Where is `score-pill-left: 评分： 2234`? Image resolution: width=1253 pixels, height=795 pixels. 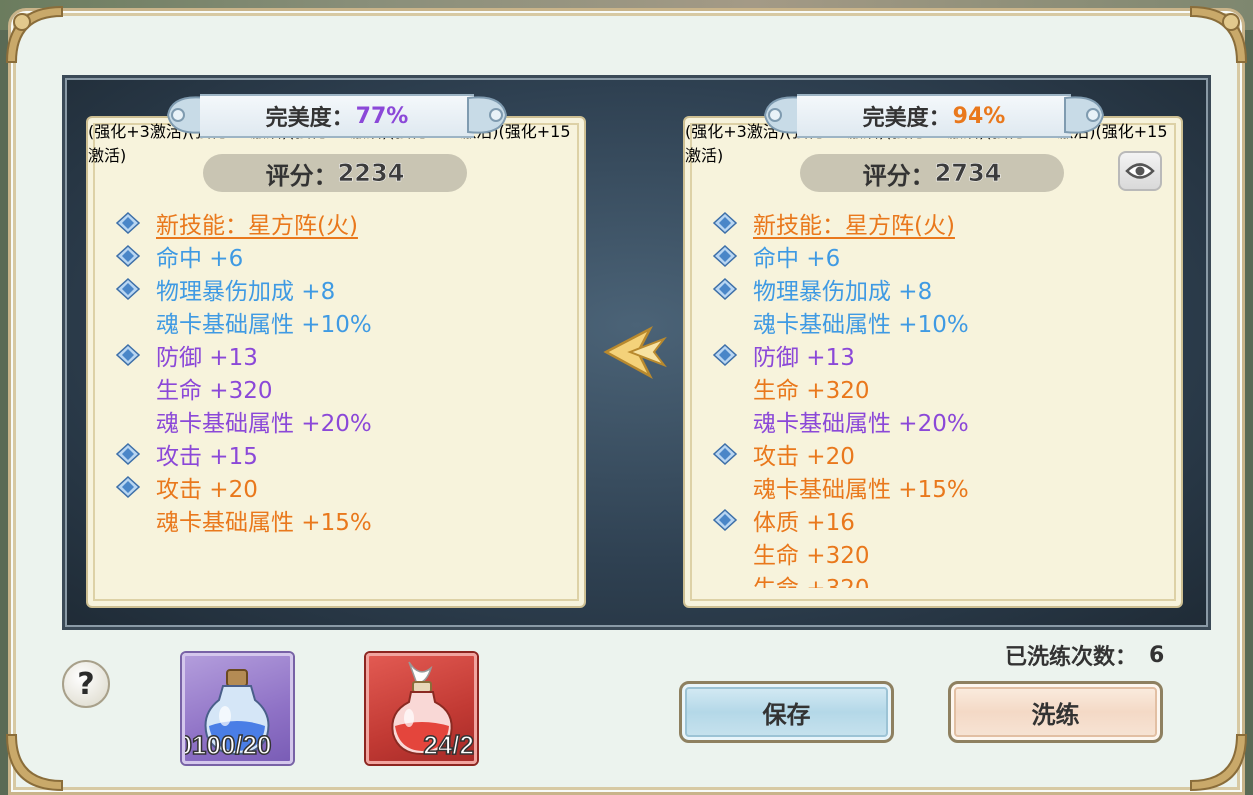 score-pill-left: 评分： 2234 is located at coordinates (335, 173).